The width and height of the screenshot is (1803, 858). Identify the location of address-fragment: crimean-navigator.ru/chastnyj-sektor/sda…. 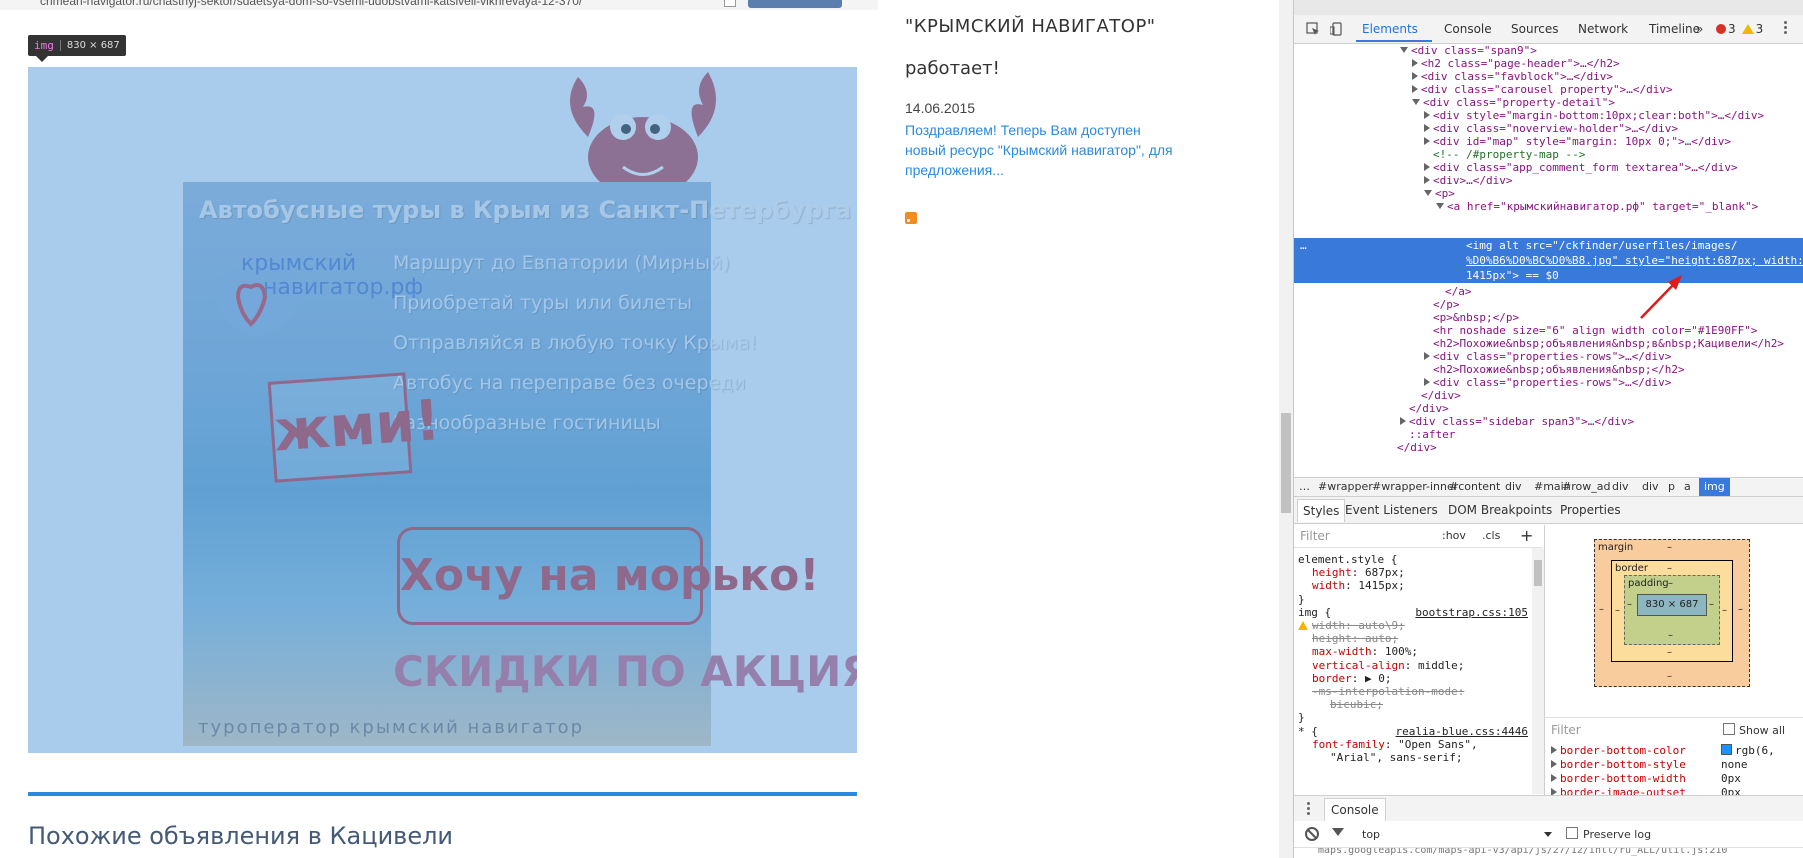
(311, 4).